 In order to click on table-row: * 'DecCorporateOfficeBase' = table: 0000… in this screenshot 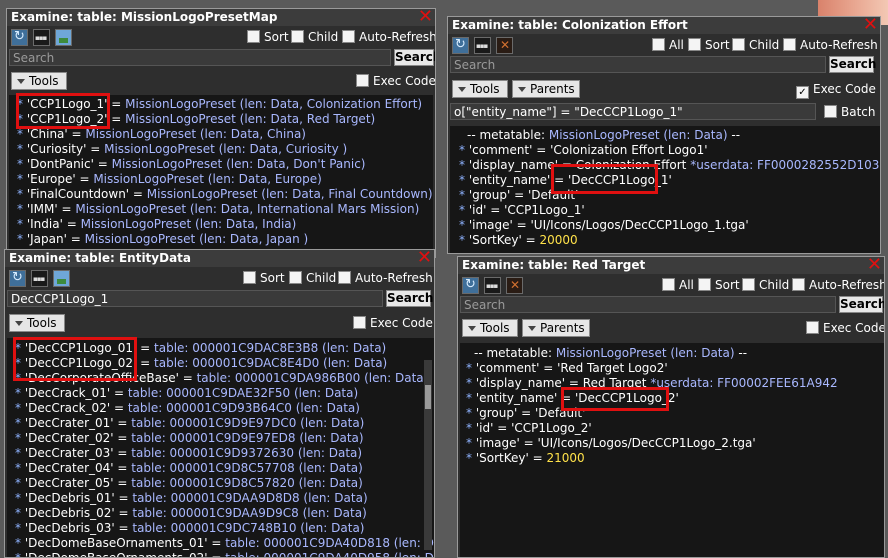, I will do `click(224, 378)`.